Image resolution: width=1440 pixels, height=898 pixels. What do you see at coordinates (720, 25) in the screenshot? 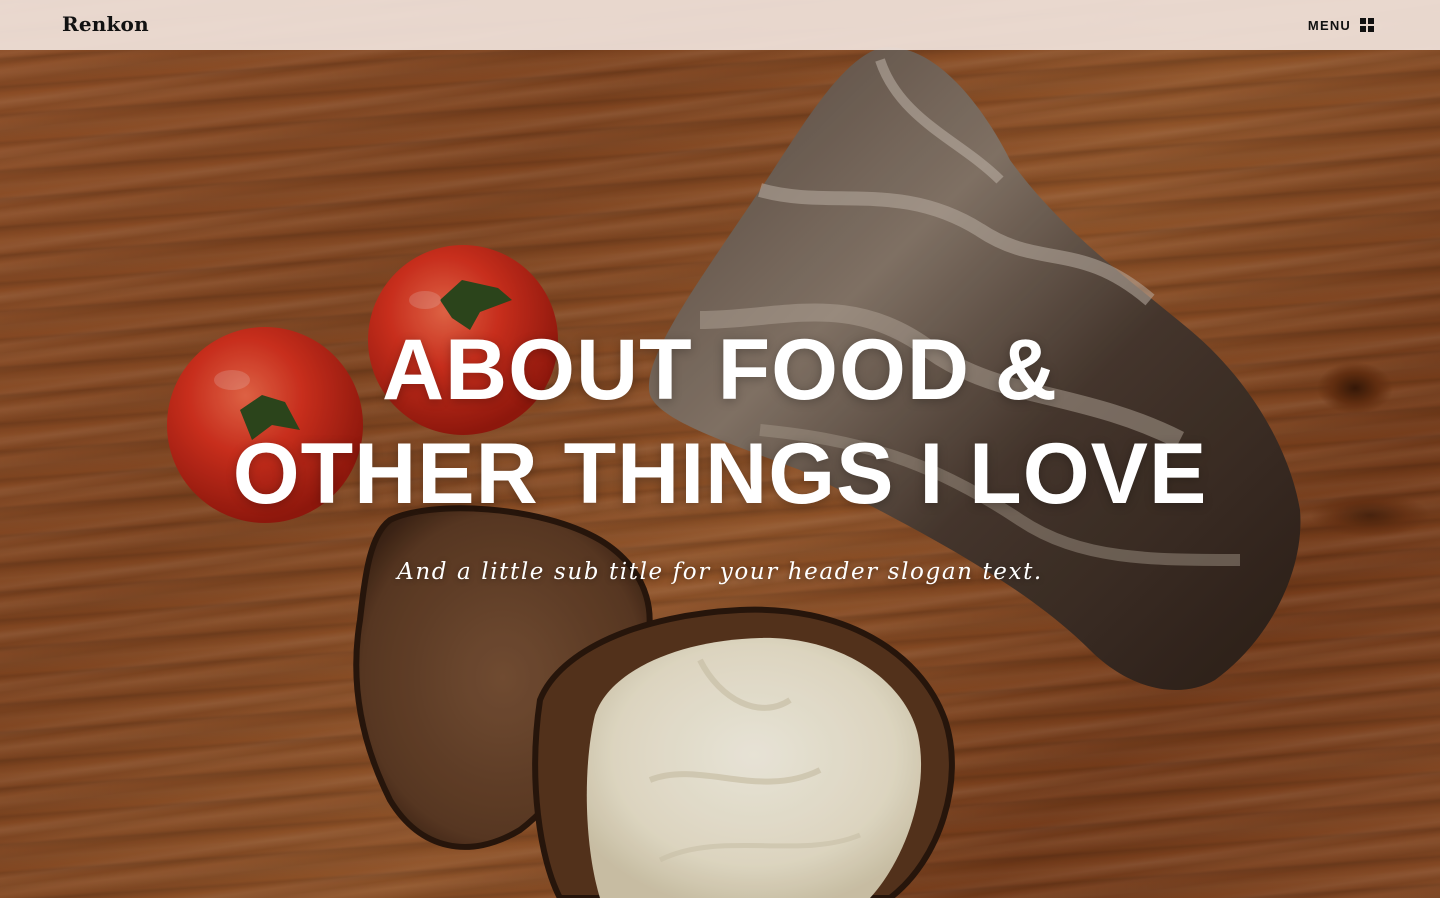
I see `top-navigation-bar: Renkon MENU` at bounding box center [720, 25].